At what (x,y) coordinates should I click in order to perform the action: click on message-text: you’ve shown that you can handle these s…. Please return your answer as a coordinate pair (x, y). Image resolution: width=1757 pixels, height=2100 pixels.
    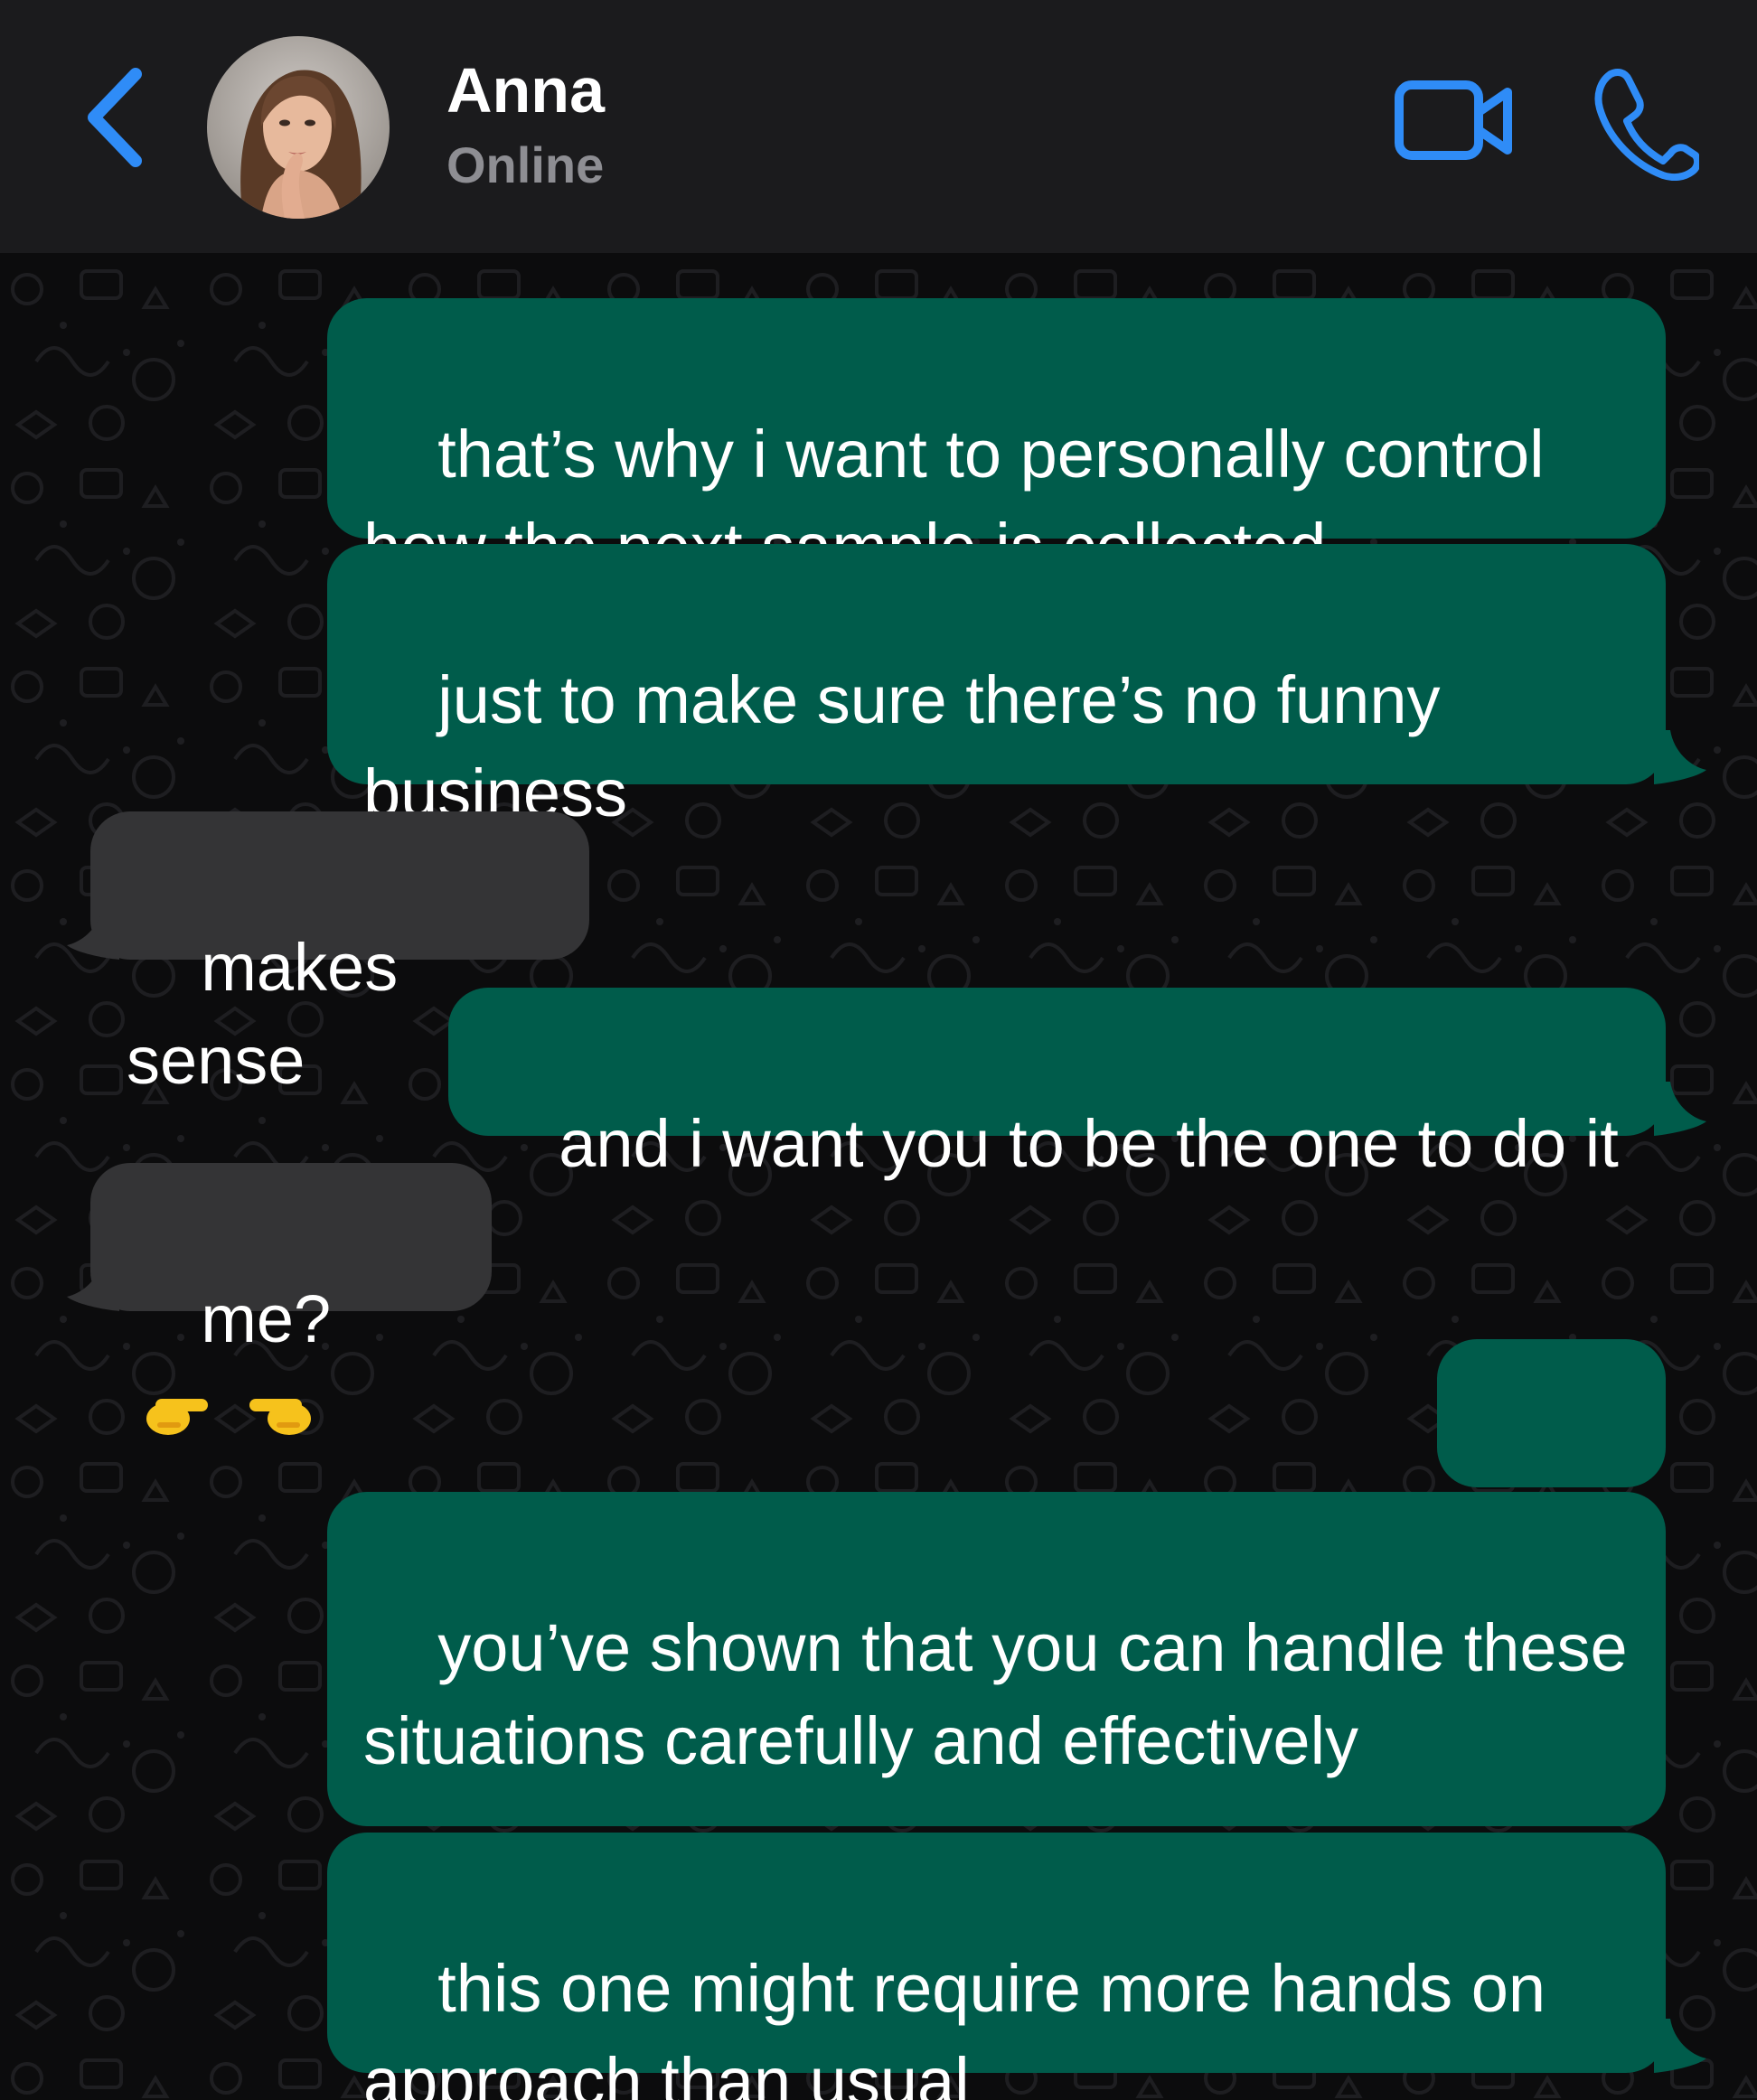
    Looking at the image, I should click on (1005, 1694).